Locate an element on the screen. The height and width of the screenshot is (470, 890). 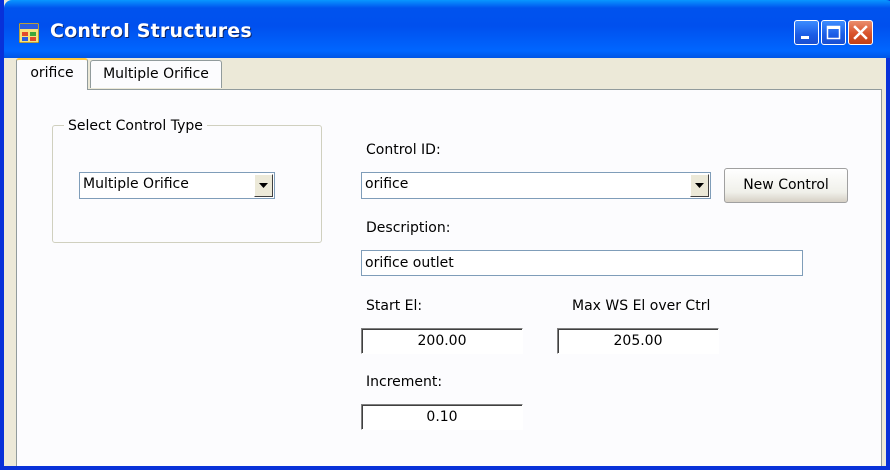
increment-input is located at coordinates (442, 417).